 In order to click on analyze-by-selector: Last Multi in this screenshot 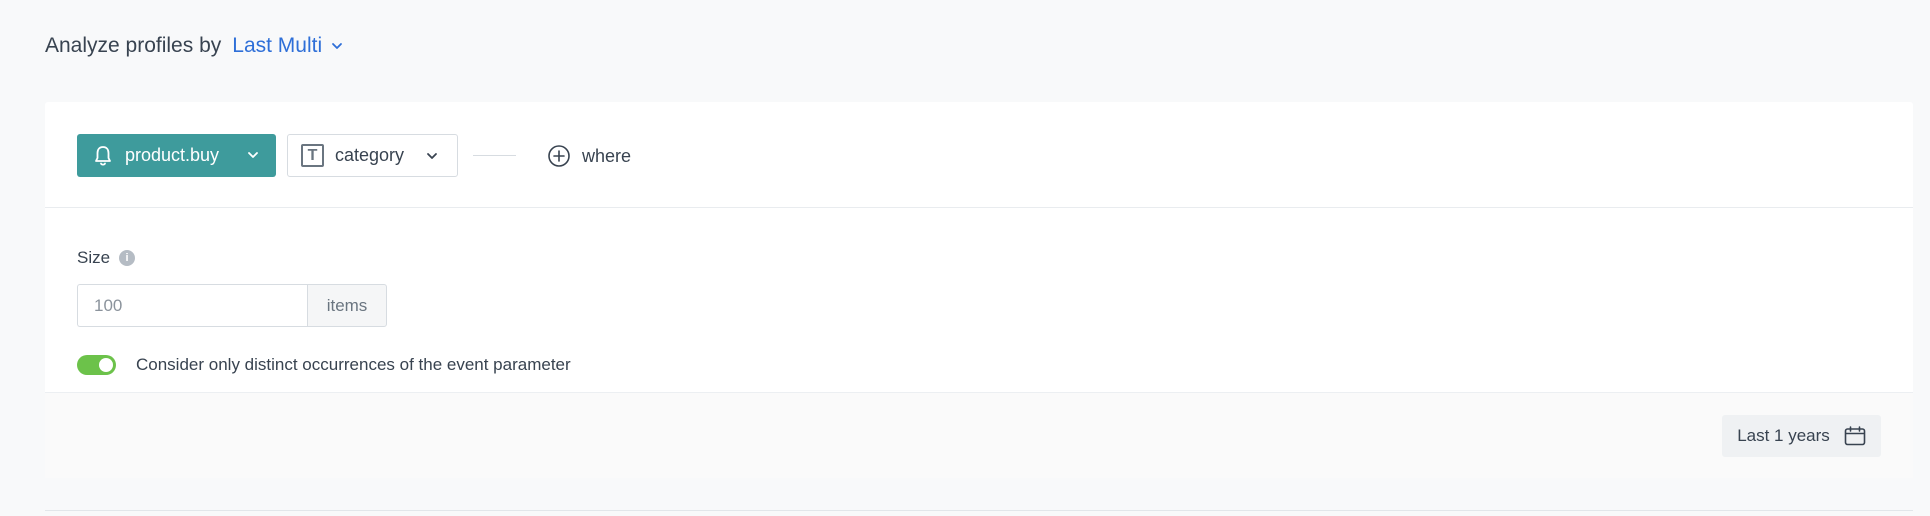, I will do `click(288, 46)`.